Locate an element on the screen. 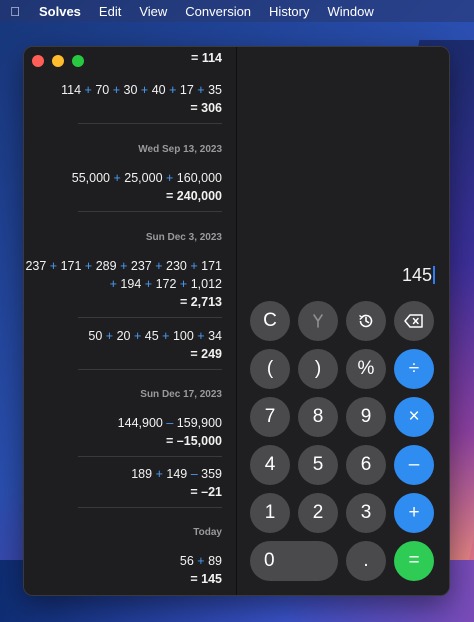 The width and height of the screenshot is (474, 622). history-result: = 240,000 is located at coordinates (194, 196).